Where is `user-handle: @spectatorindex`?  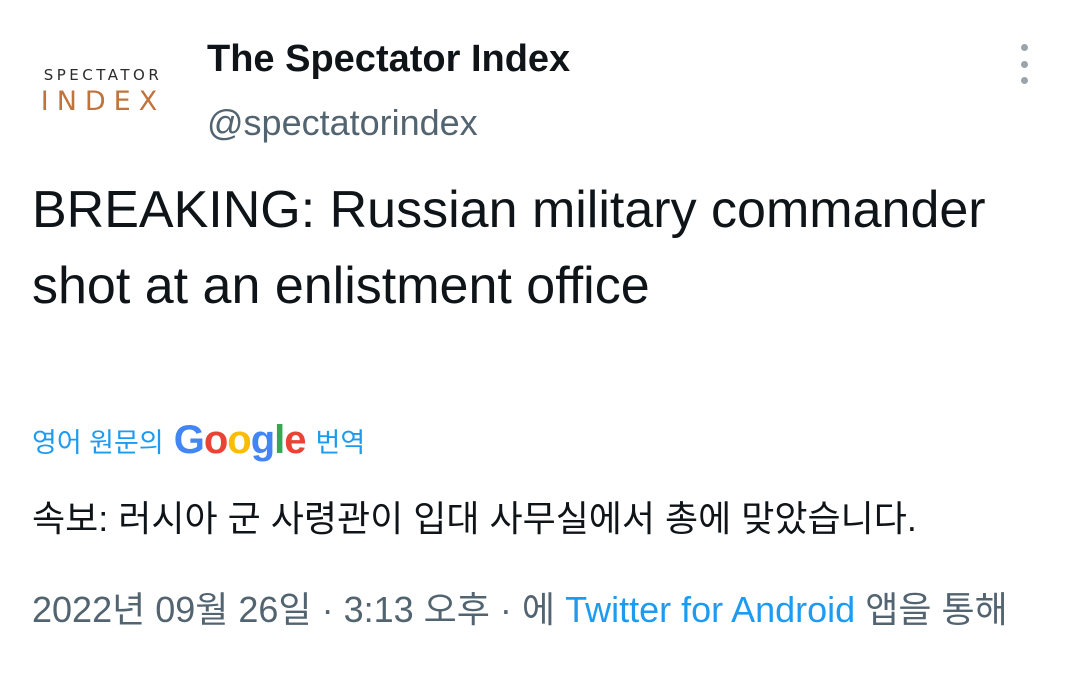
user-handle: @spectatorindex is located at coordinates (342, 123).